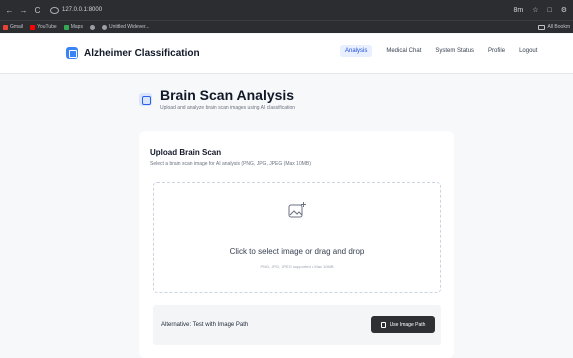 This screenshot has height=358, width=573. Describe the element at coordinates (72, 53) in the screenshot. I see `brain-logo-icon` at that location.